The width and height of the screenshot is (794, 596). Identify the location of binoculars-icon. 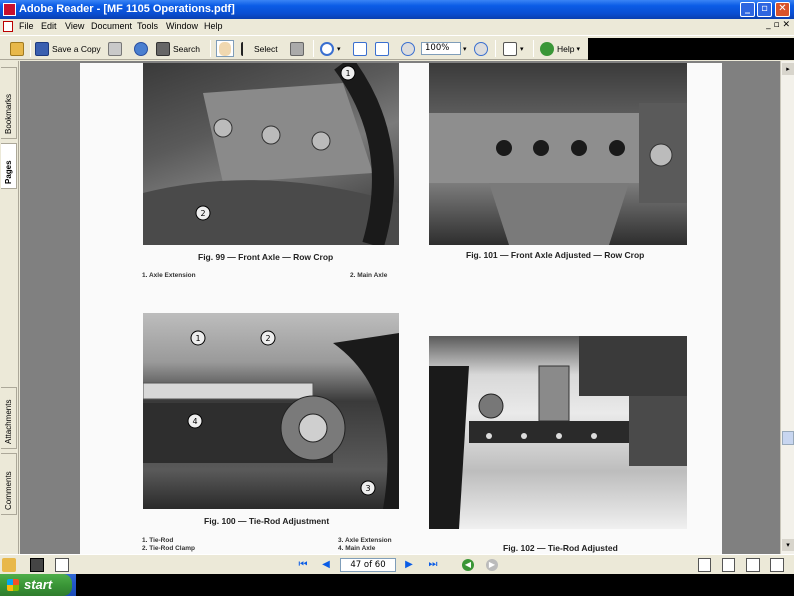
(163, 48).